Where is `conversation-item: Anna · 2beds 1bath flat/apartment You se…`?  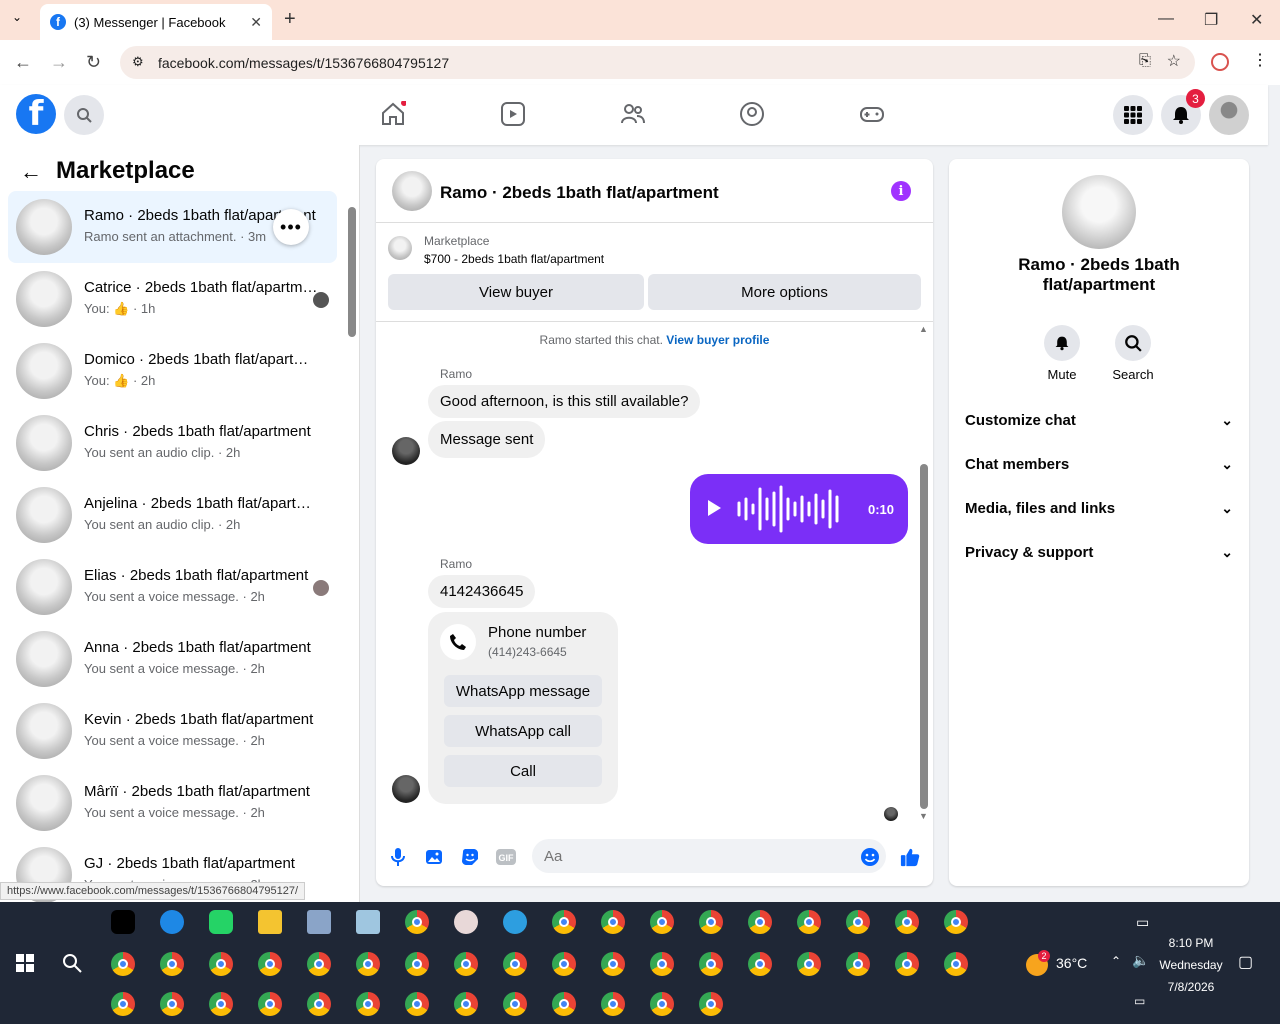
conversation-item: Anna · 2beds 1bath flat/apartment You se… is located at coordinates (172, 659).